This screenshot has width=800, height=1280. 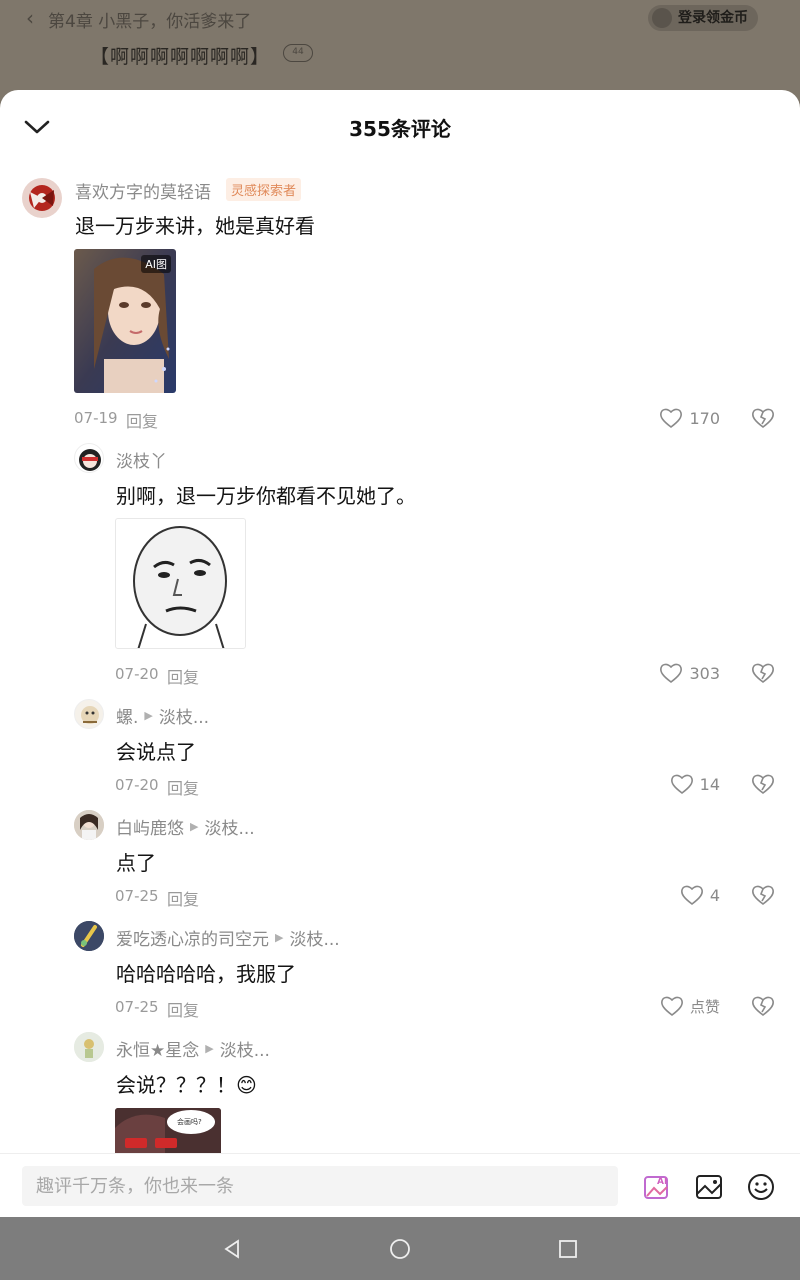 I want to click on login-coin-button: 登录领金币, so click(x=703, y=18).